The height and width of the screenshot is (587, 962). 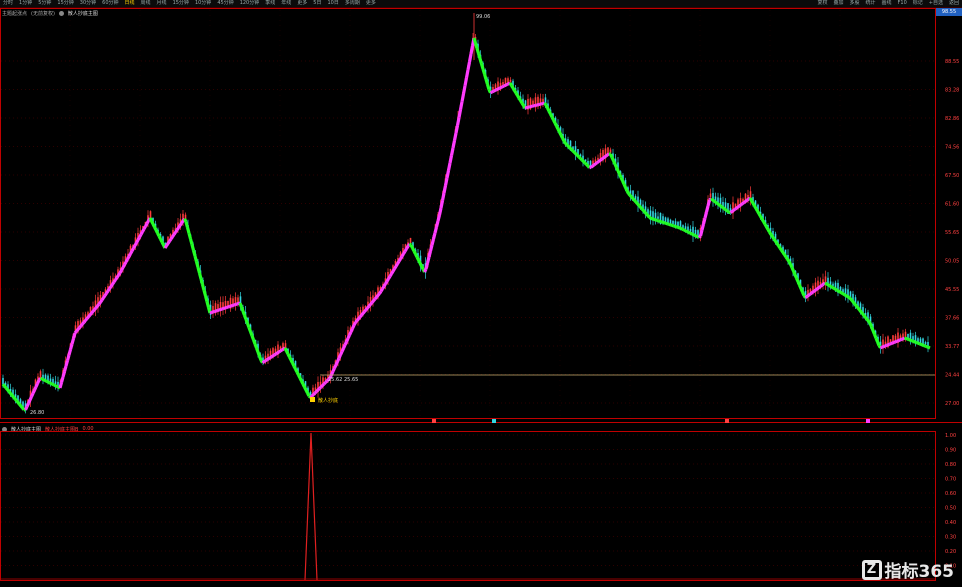 What do you see at coordinates (950, 552) in the screenshot?
I see `y-axis-label: 0.20` at bounding box center [950, 552].